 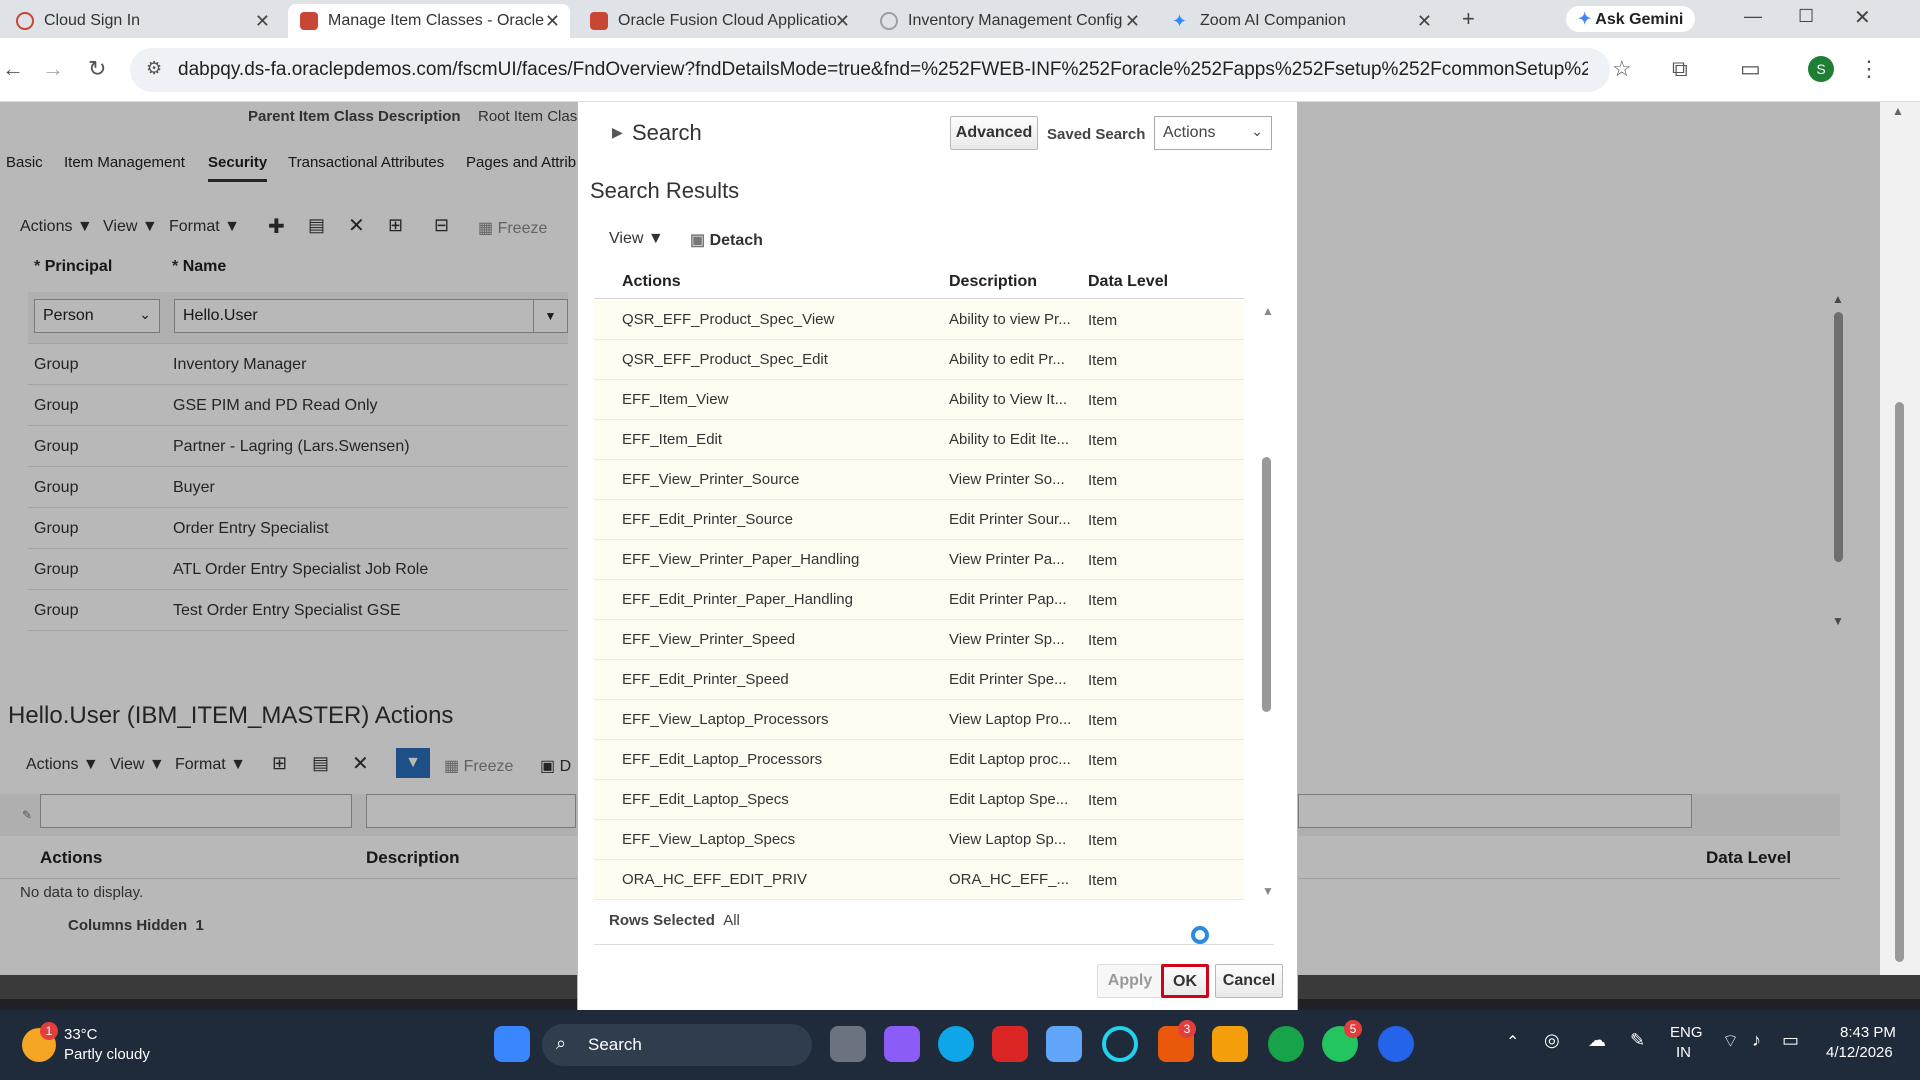 What do you see at coordinates (1637, 1040) in the screenshot?
I see `pen-icon: ✎` at bounding box center [1637, 1040].